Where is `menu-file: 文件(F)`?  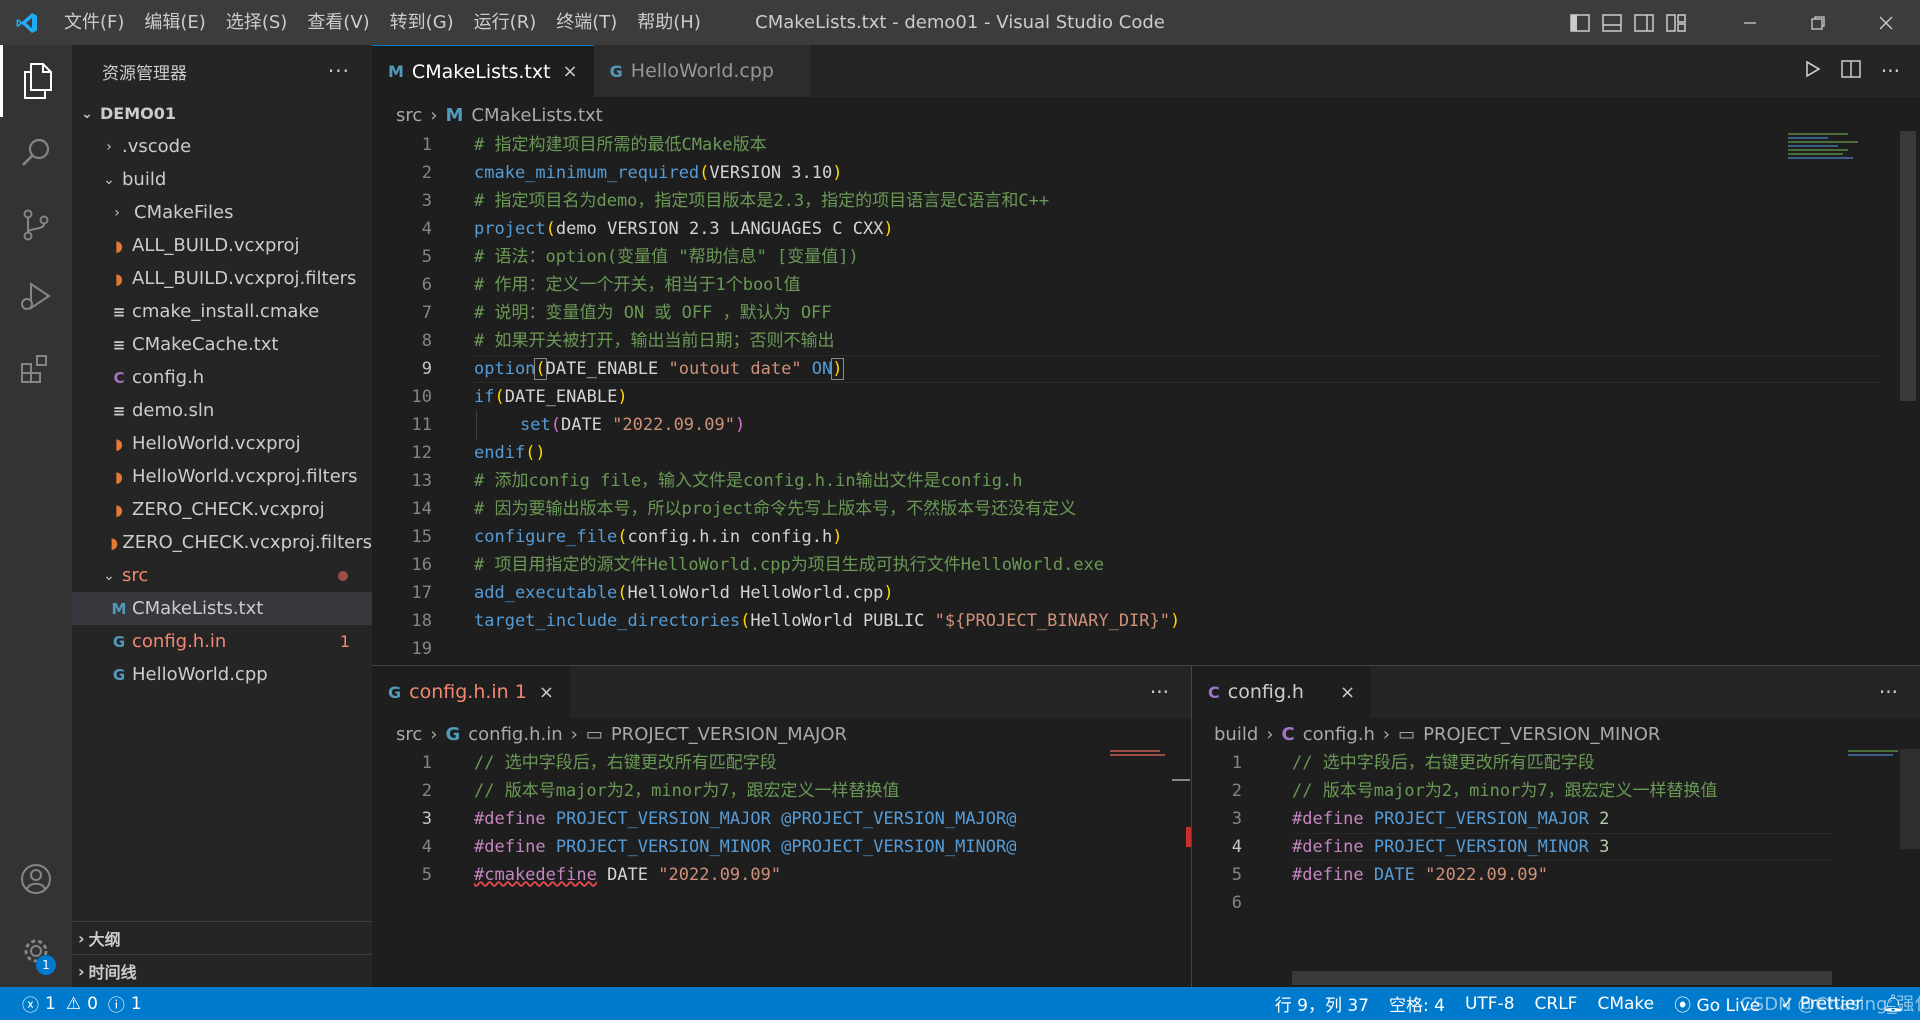 menu-file: 文件(F) is located at coordinates (94, 22).